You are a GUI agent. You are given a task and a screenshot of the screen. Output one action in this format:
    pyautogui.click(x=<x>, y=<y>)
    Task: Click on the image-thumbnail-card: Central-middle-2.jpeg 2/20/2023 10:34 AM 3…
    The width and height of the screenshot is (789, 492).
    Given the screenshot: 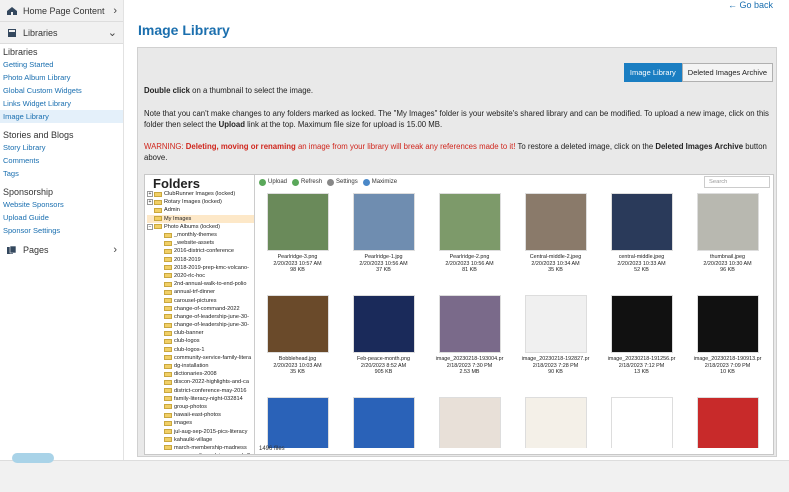 What is the action you would take?
    pyautogui.click(x=555, y=240)
    